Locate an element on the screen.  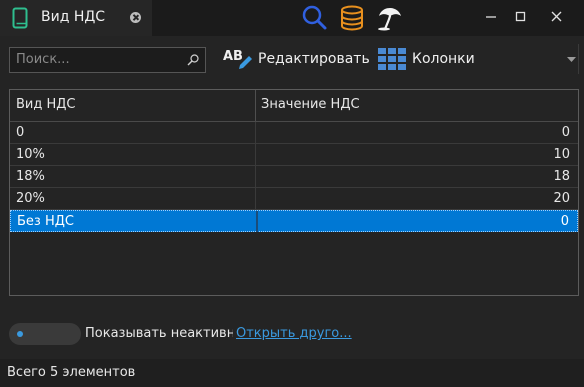
toggle-knob is located at coordinates (20, 334).